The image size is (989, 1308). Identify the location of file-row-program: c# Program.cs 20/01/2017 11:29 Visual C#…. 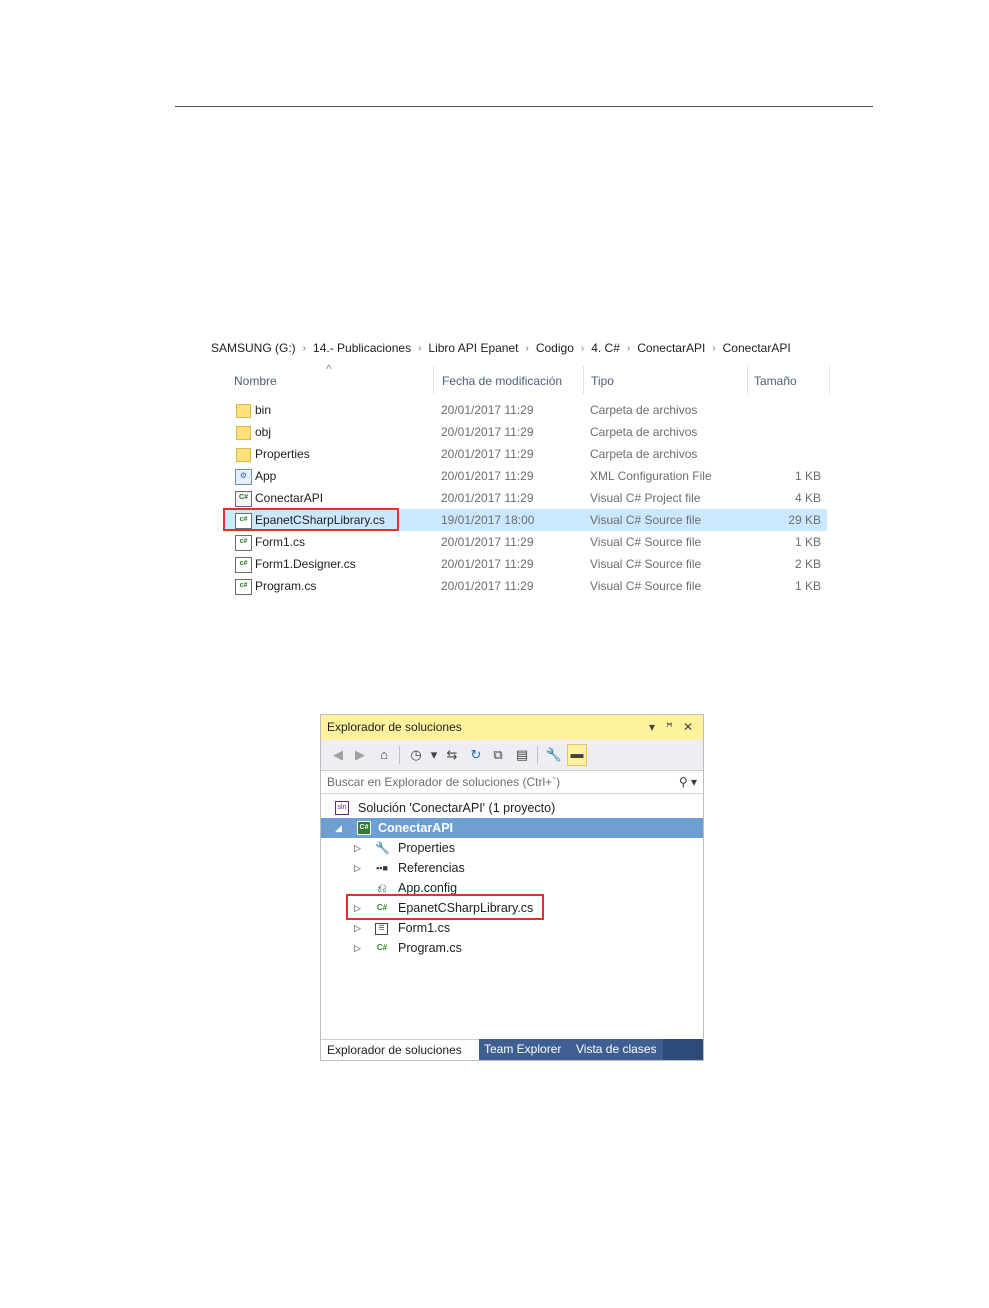
(525, 586).